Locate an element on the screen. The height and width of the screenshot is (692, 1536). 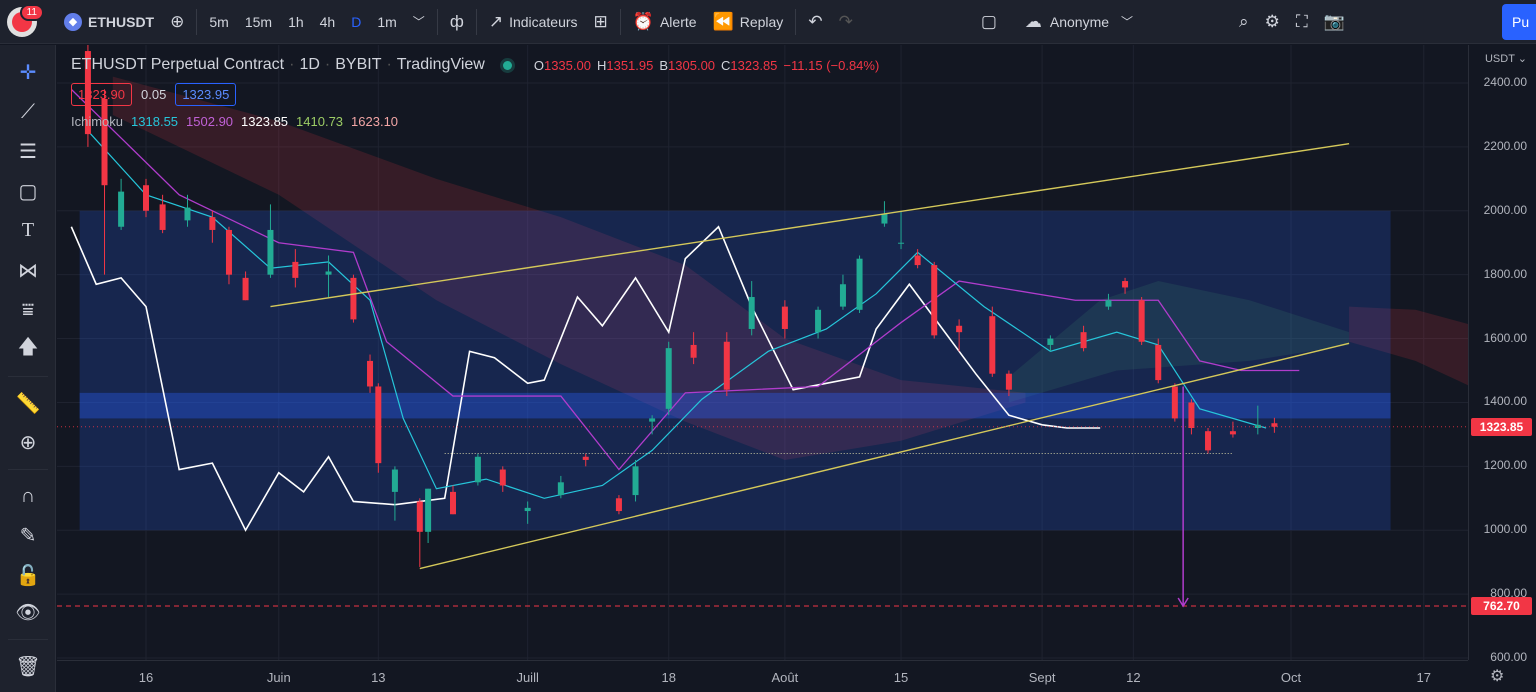
symbol-search-button: ◆ ETHUSDT is located at coordinates (103, 22).